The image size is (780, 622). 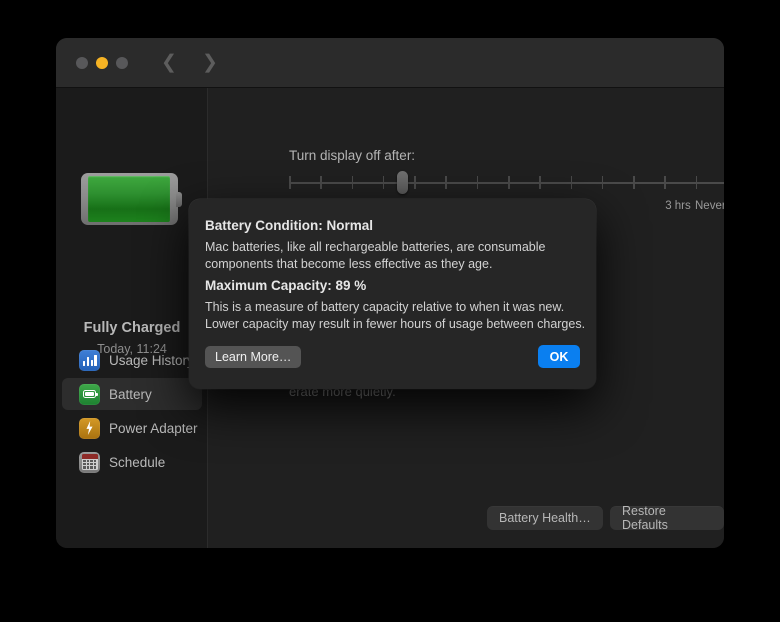 What do you see at coordinates (89, 394) in the screenshot?
I see `battery-icon` at bounding box center [89, 394].